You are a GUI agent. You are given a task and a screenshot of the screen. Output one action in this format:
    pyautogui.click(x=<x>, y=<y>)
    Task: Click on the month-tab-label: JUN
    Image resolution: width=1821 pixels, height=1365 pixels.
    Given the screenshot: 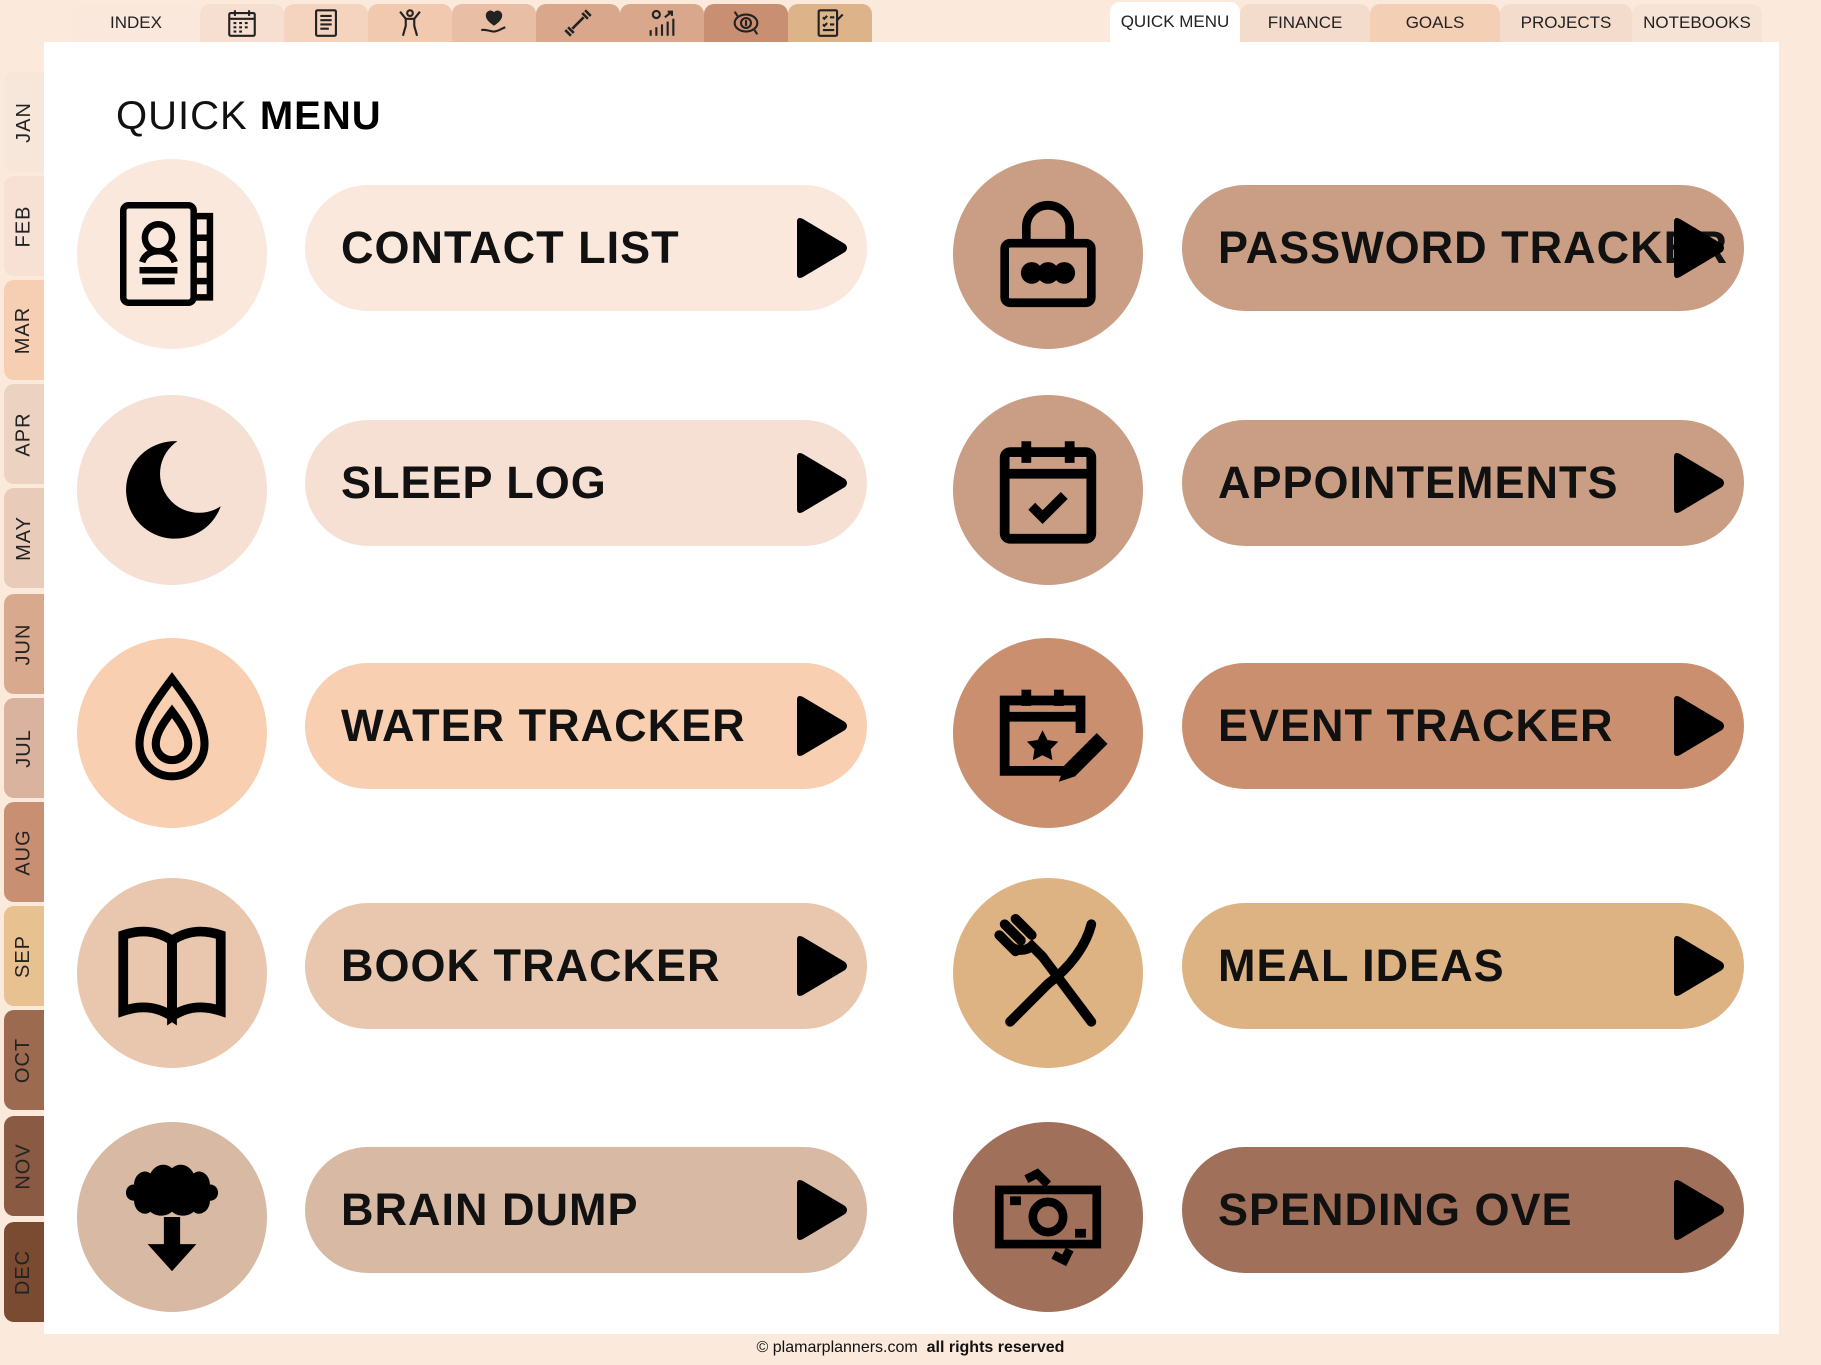 What is the action you would take?
    pyautogui.click(x=23, y=644)
    